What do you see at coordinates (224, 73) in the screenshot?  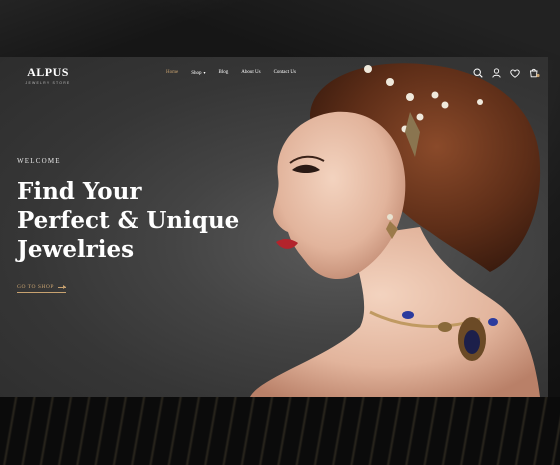 I see `nav-item-blog: Blog` at bounding box center [224, 73].